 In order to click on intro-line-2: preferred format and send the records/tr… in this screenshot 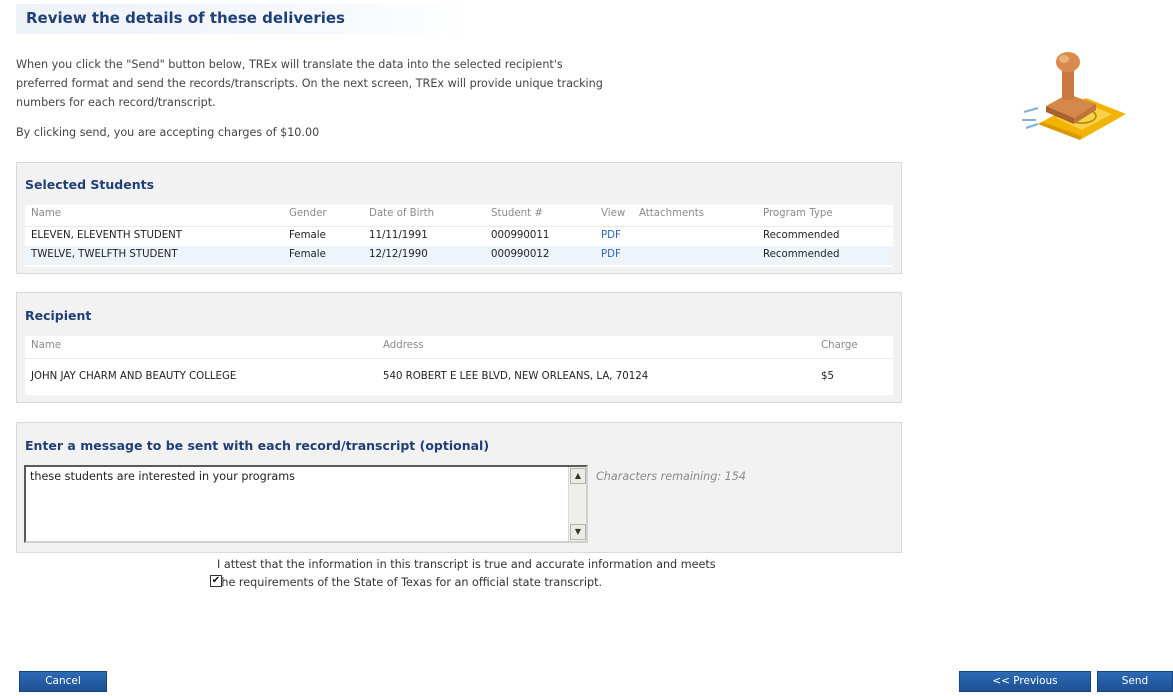, I will do `click(309, 83)`.